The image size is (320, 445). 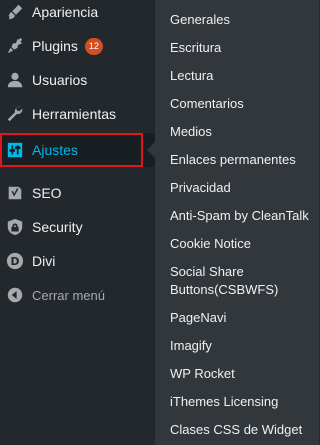 I want to click on menu-item-divi: D Divi, so click(x=77, y=261).